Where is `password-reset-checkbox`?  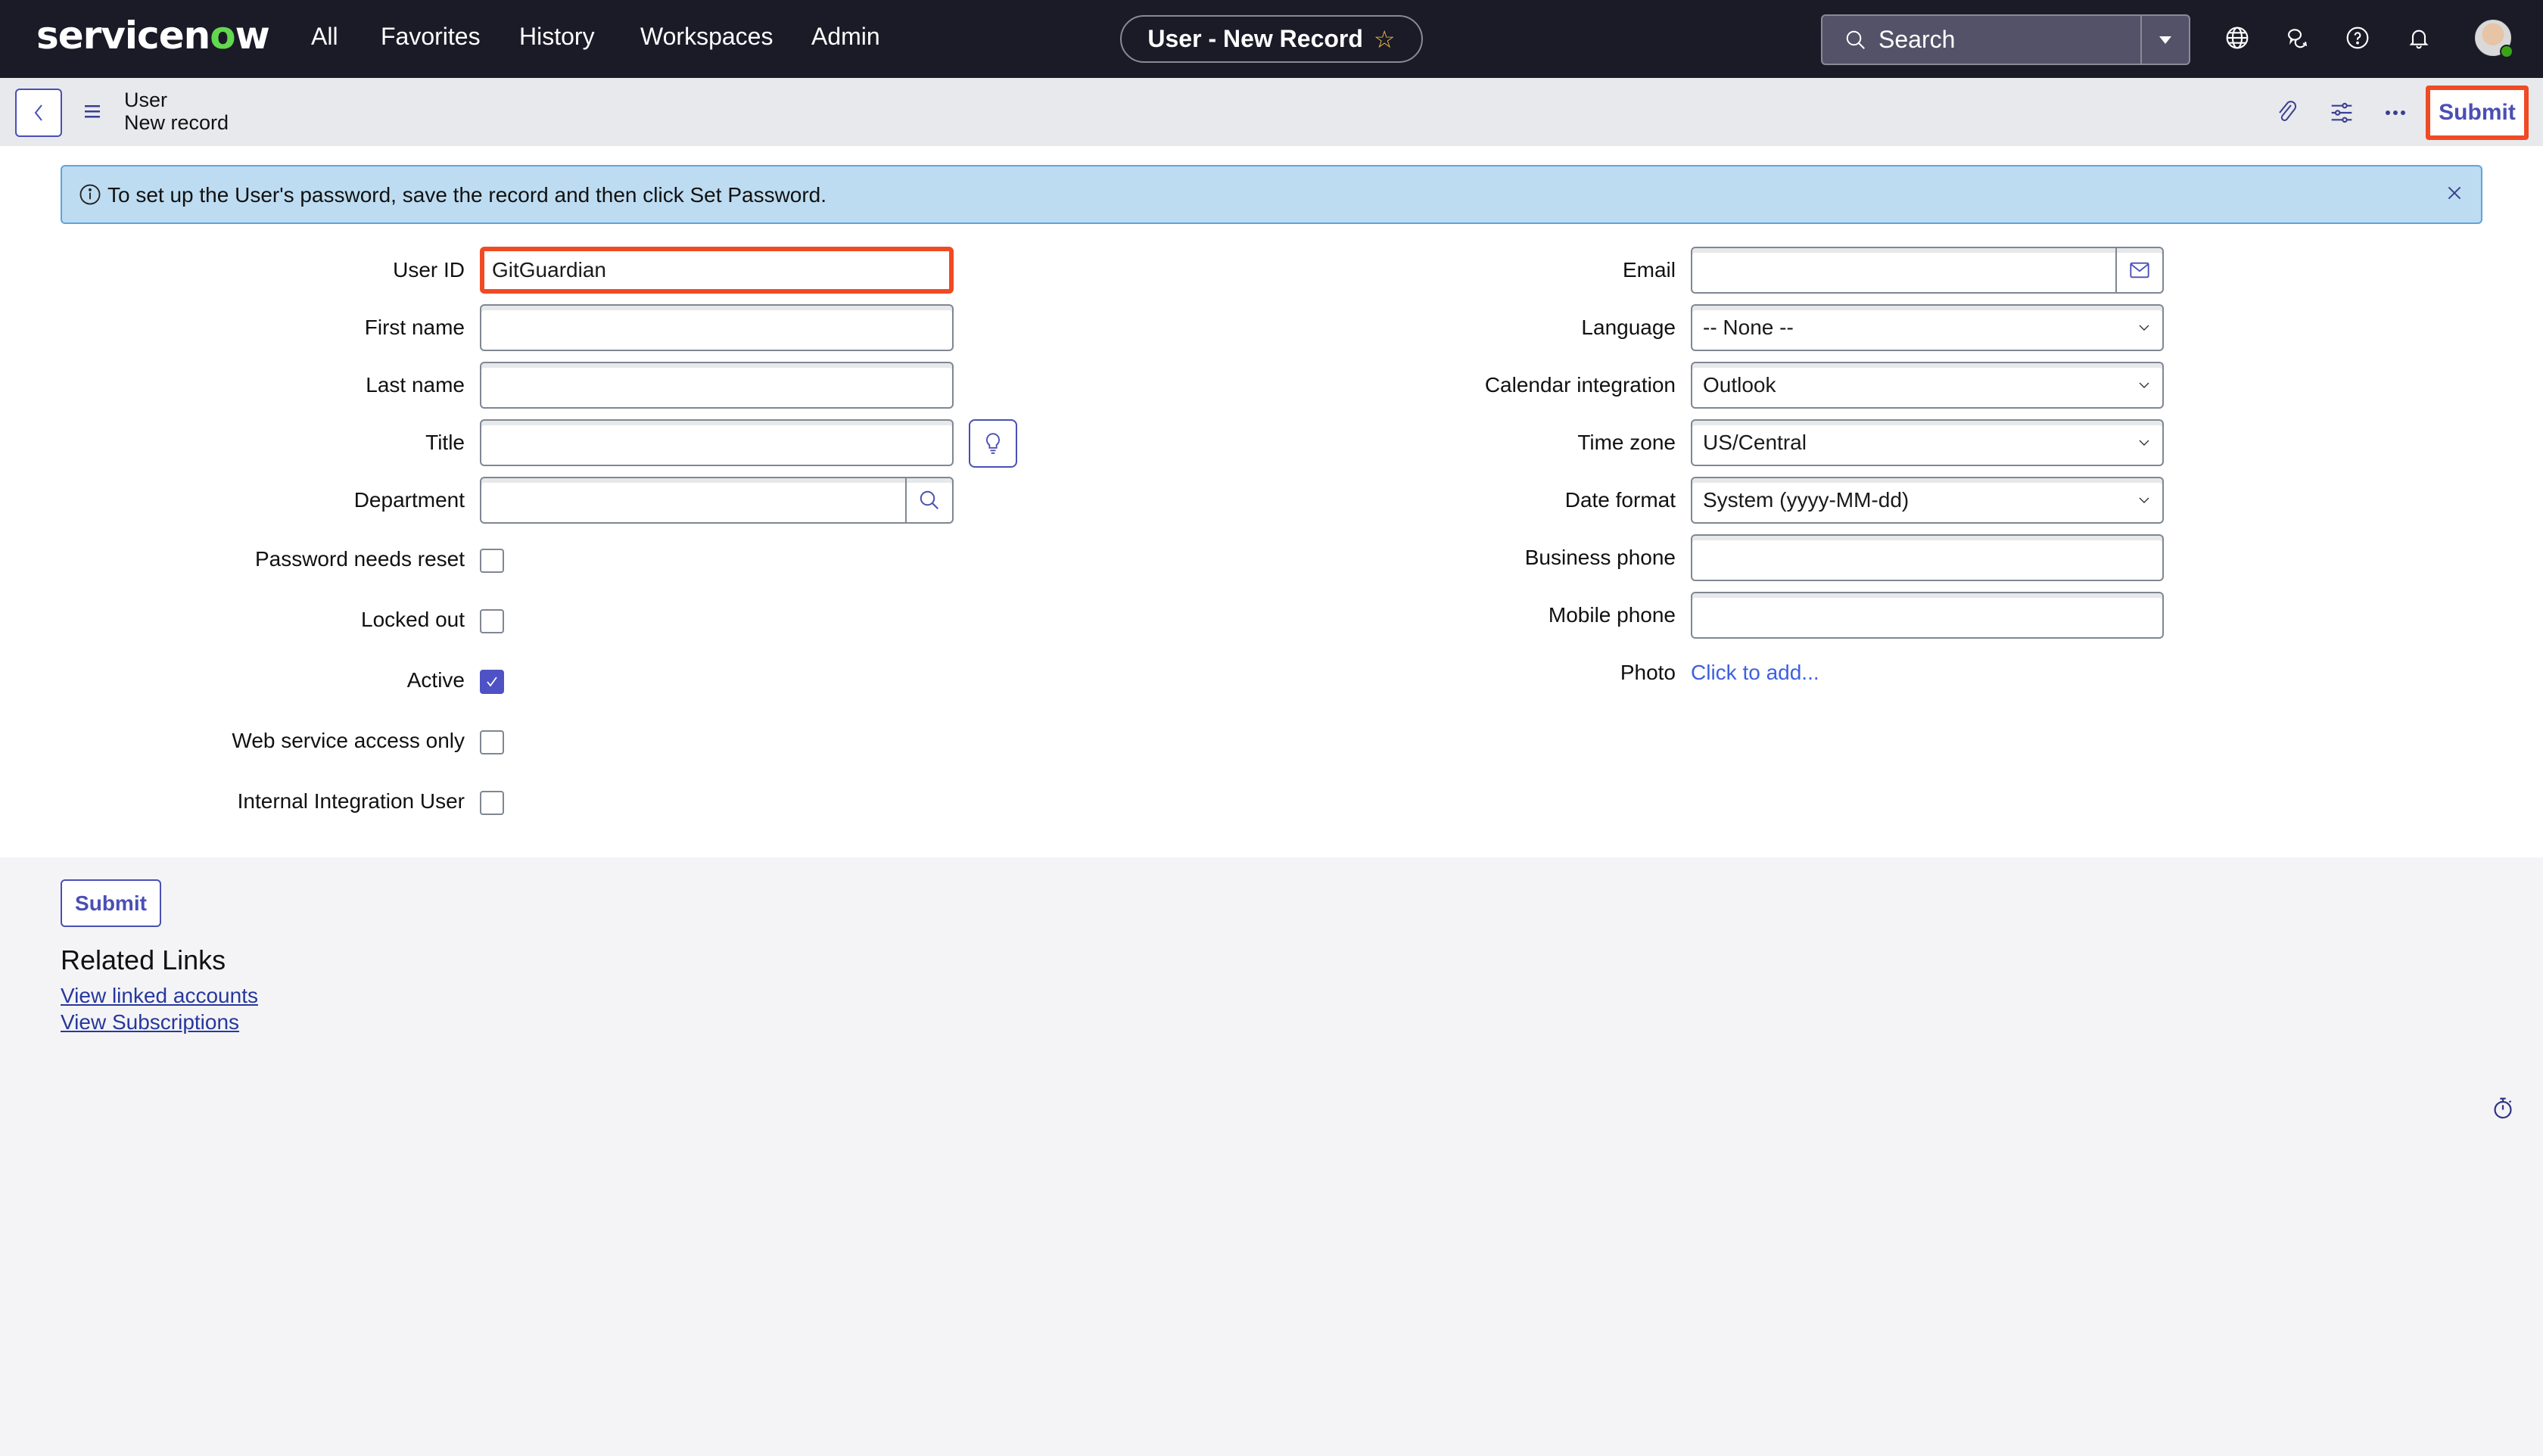
password-reset-checkbox is located at coordinates (492, 561).